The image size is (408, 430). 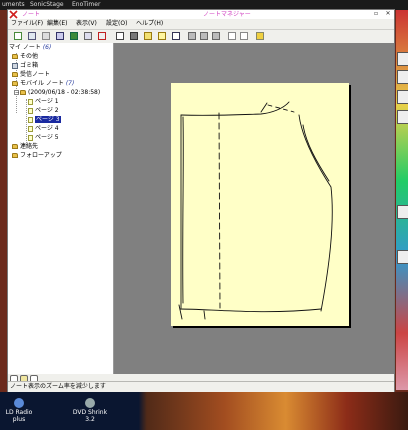 I want to click on dvd-icon, so click(x=90, y=403).